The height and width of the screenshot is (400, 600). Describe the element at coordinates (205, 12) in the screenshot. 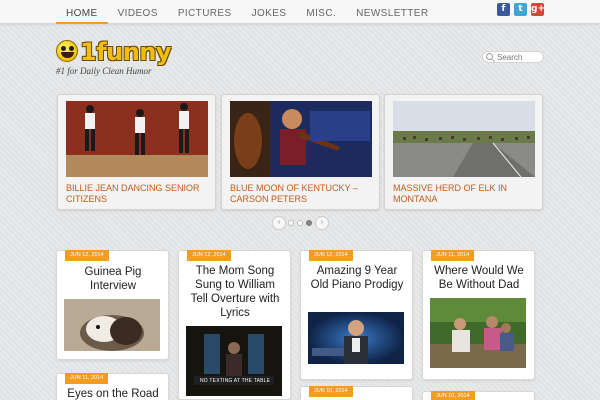

I see `nav-item-pictures: PICTURES` at that location.